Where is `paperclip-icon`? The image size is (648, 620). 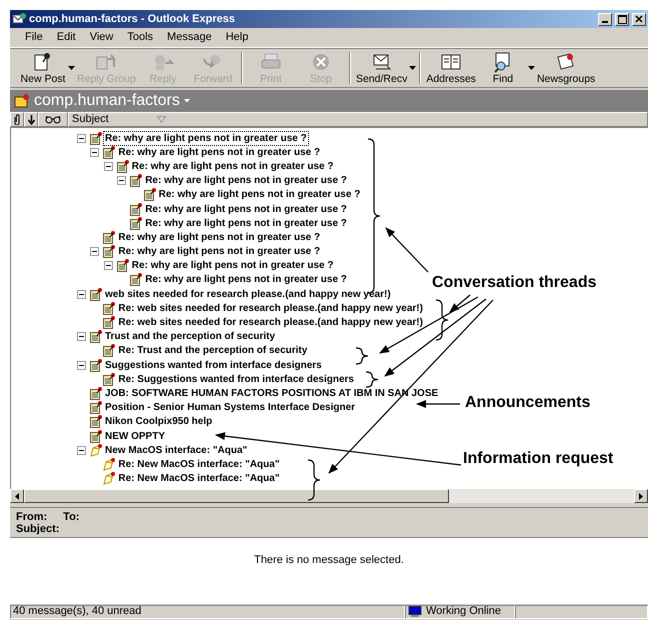 paperclip-icon is located at coordinates (17, 119).